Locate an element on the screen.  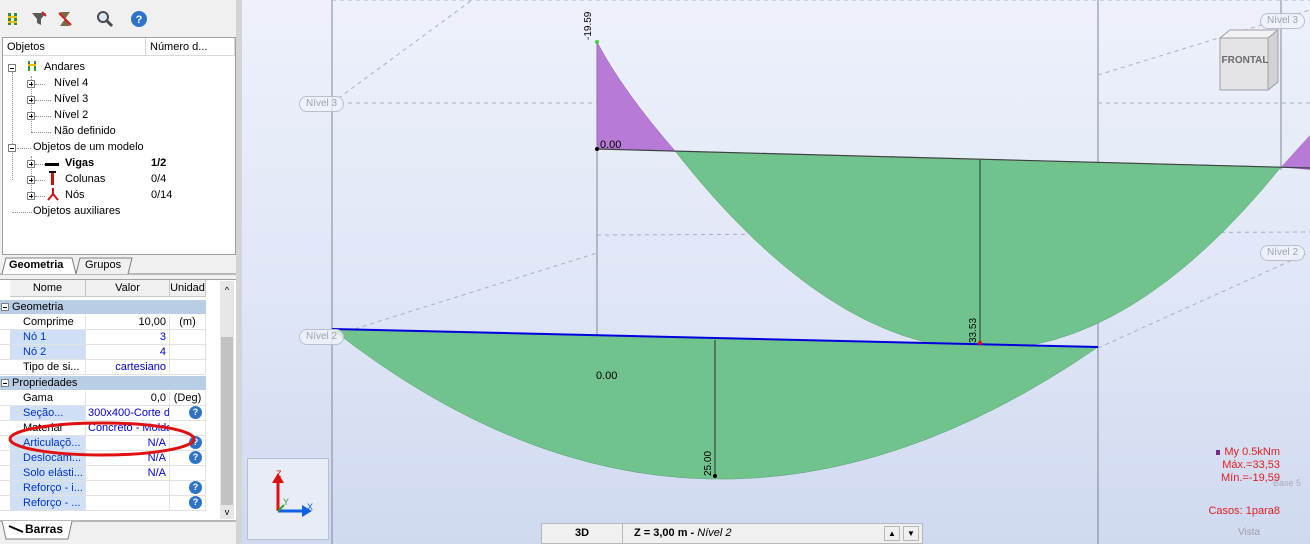
prop-row-no1: Nó 1 3 is located at coordinates (103, 337).